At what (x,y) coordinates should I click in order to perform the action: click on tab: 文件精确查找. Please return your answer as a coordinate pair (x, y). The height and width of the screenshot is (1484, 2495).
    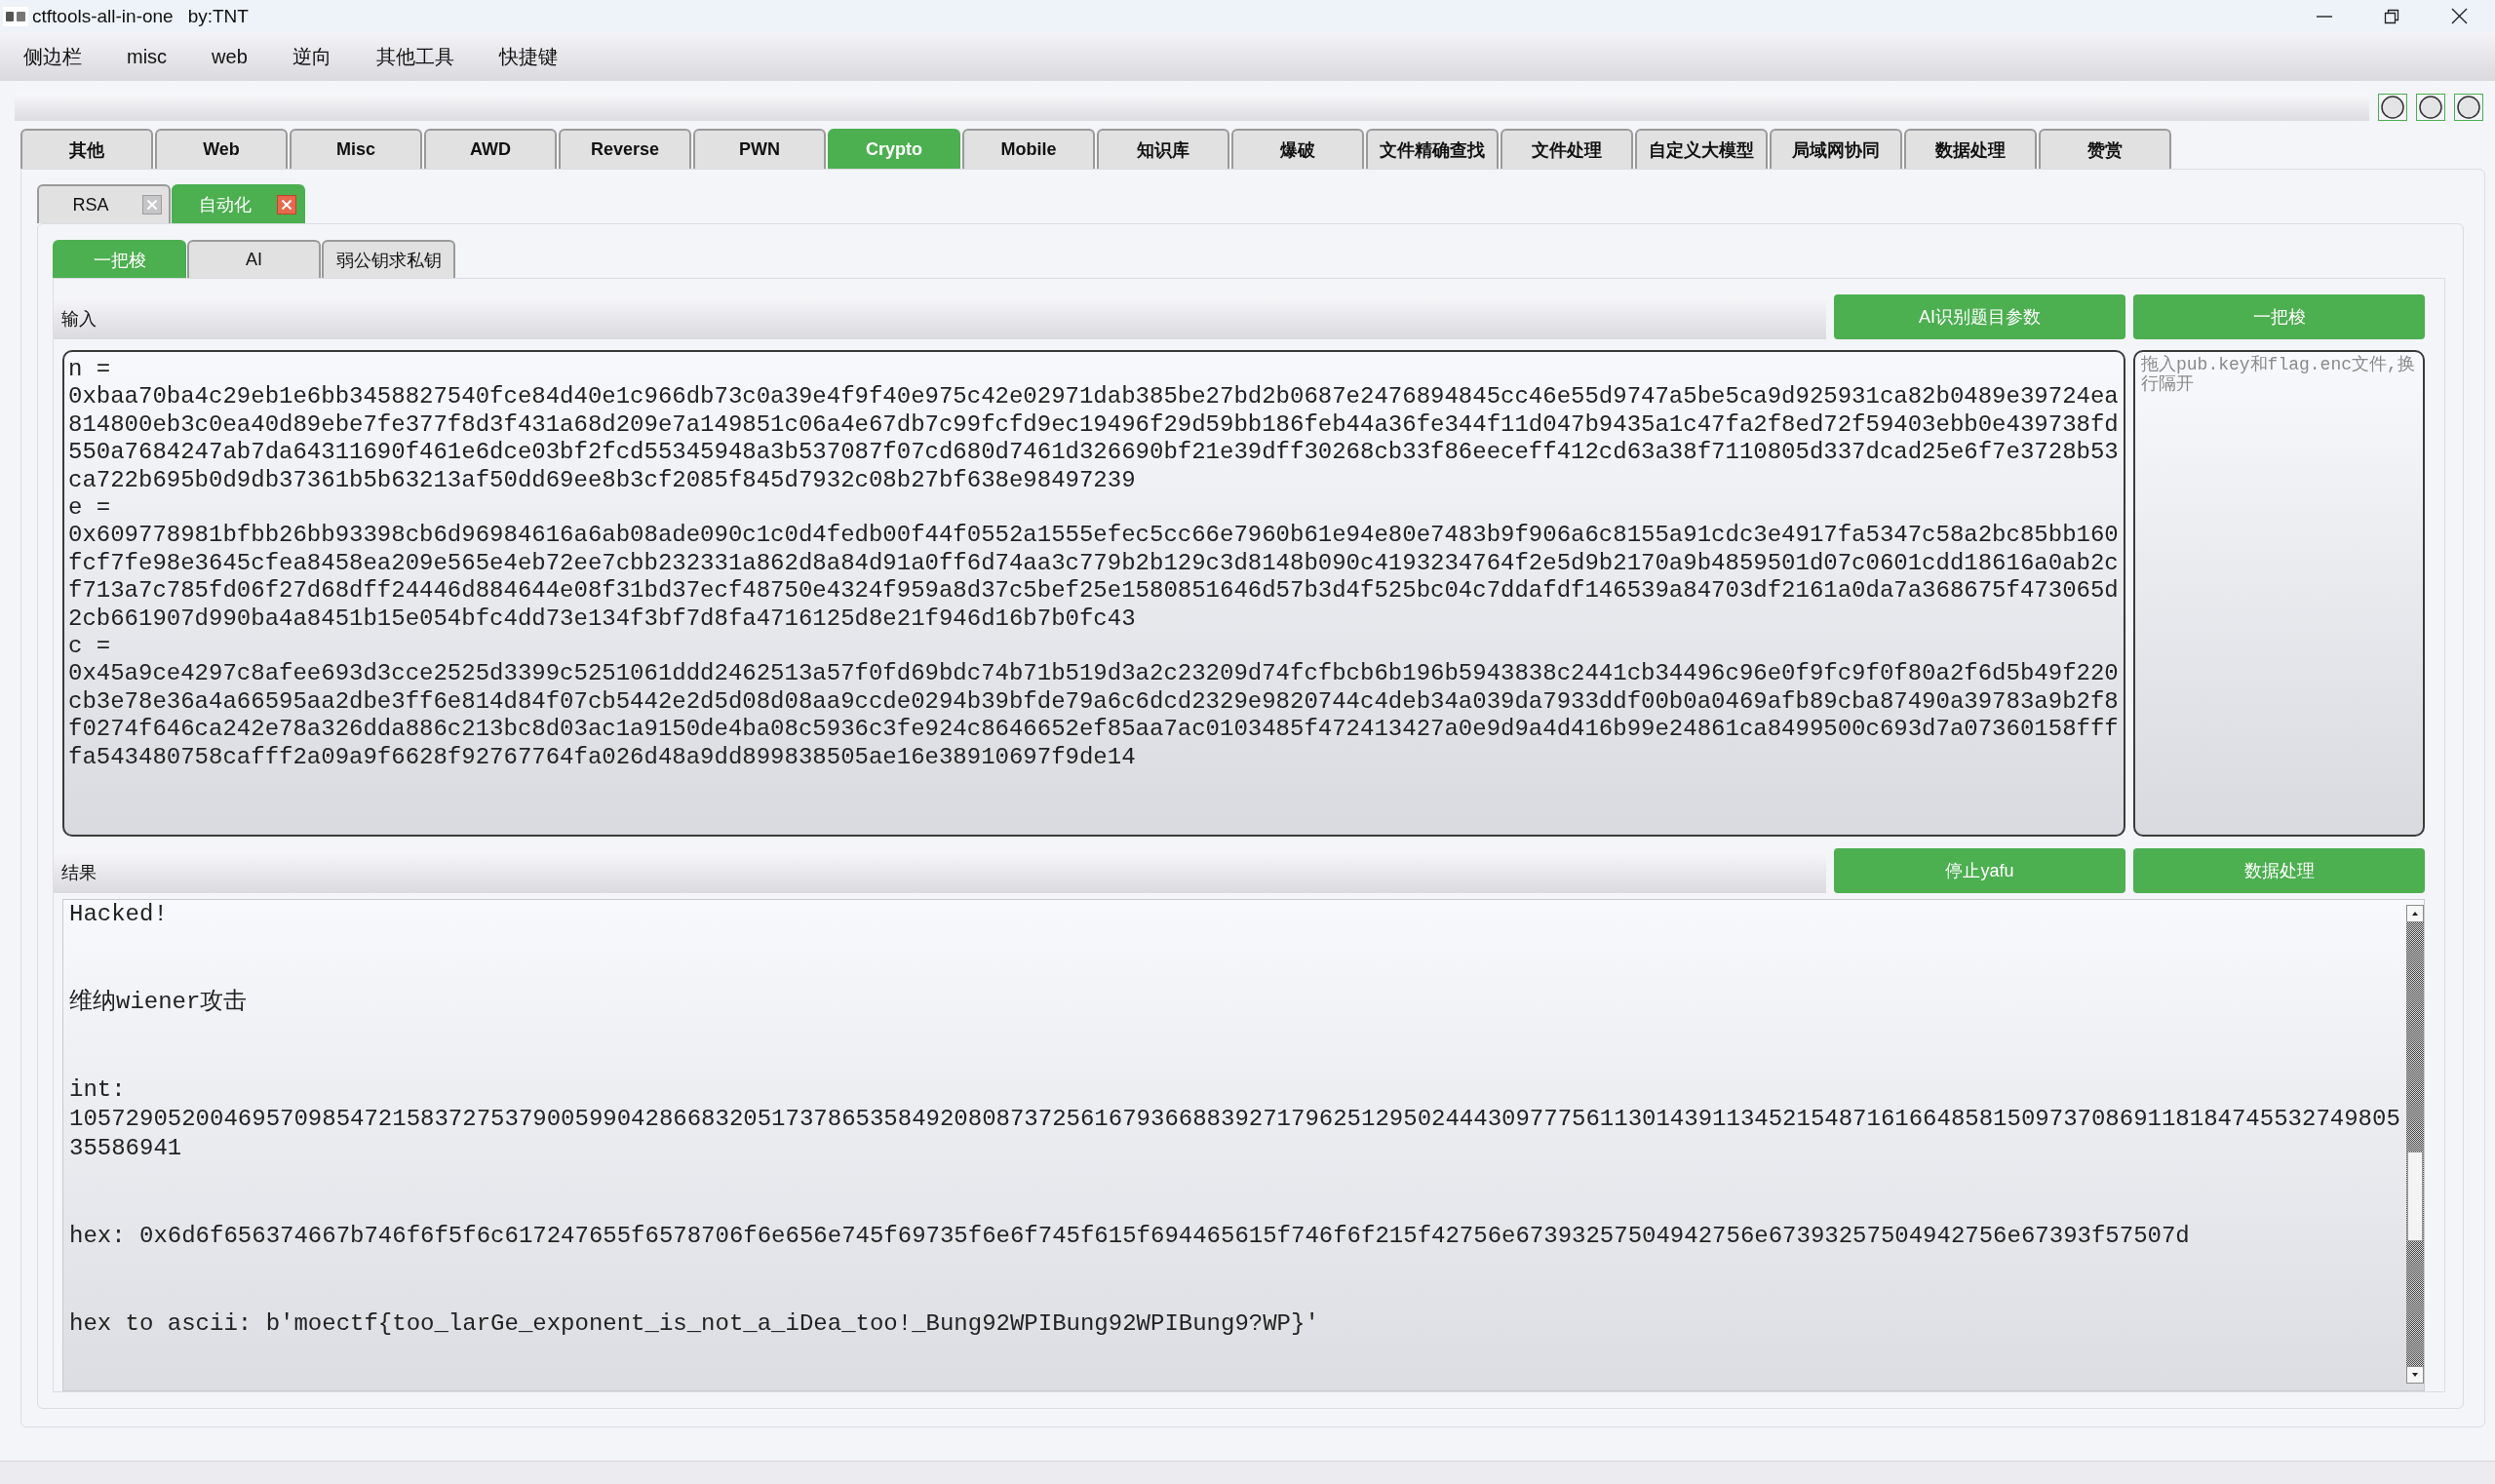
    Looking at the image, I should click on (1432, 149).